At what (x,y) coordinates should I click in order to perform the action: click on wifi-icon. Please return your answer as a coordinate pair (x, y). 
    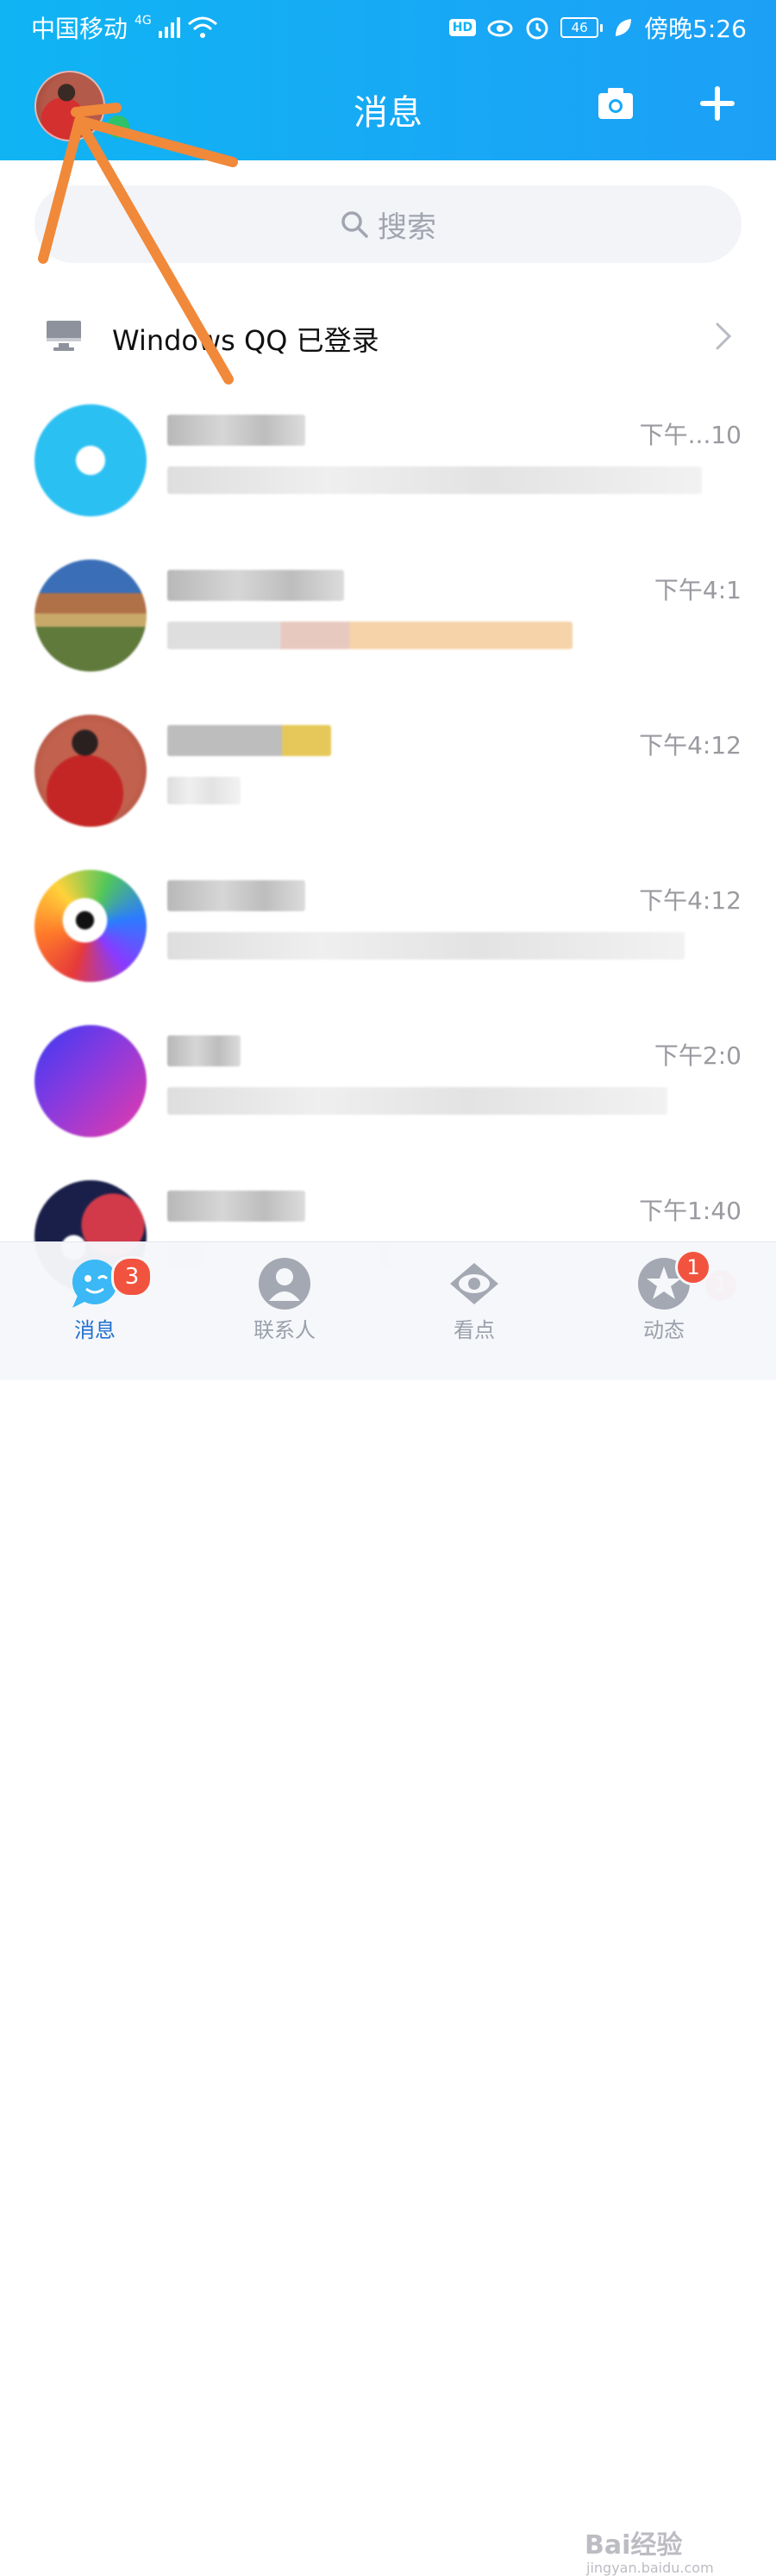
    Looking at the image, I should click on (202, 27).